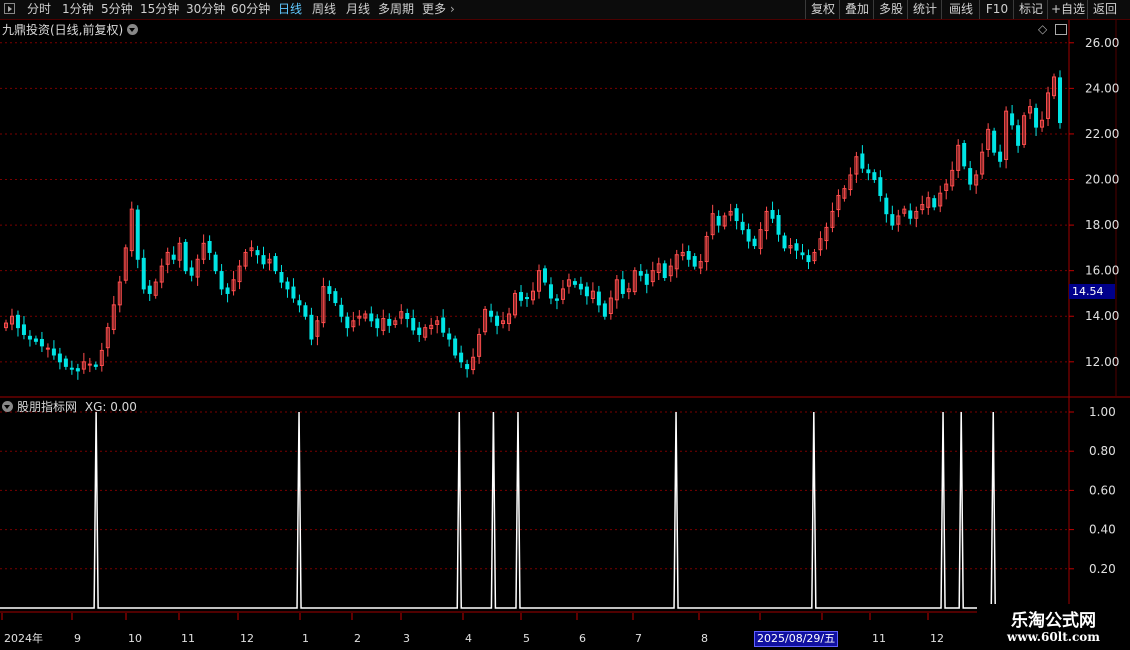  Describe the element at coordinates (357, 638) in the screenshot. I see `date-tick-label: 2` at that location.